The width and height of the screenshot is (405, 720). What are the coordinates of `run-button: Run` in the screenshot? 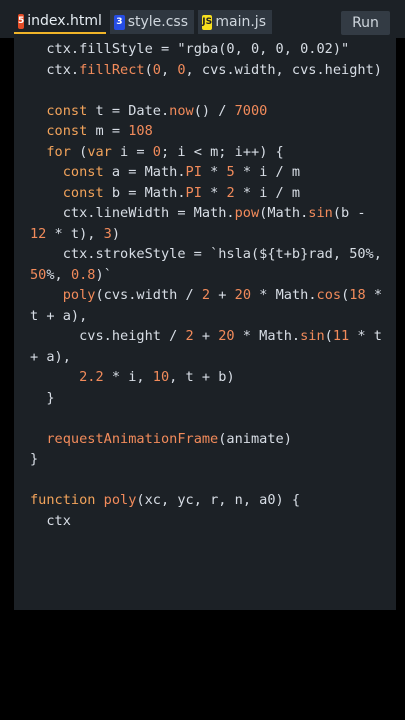 It's located at (365, 23).